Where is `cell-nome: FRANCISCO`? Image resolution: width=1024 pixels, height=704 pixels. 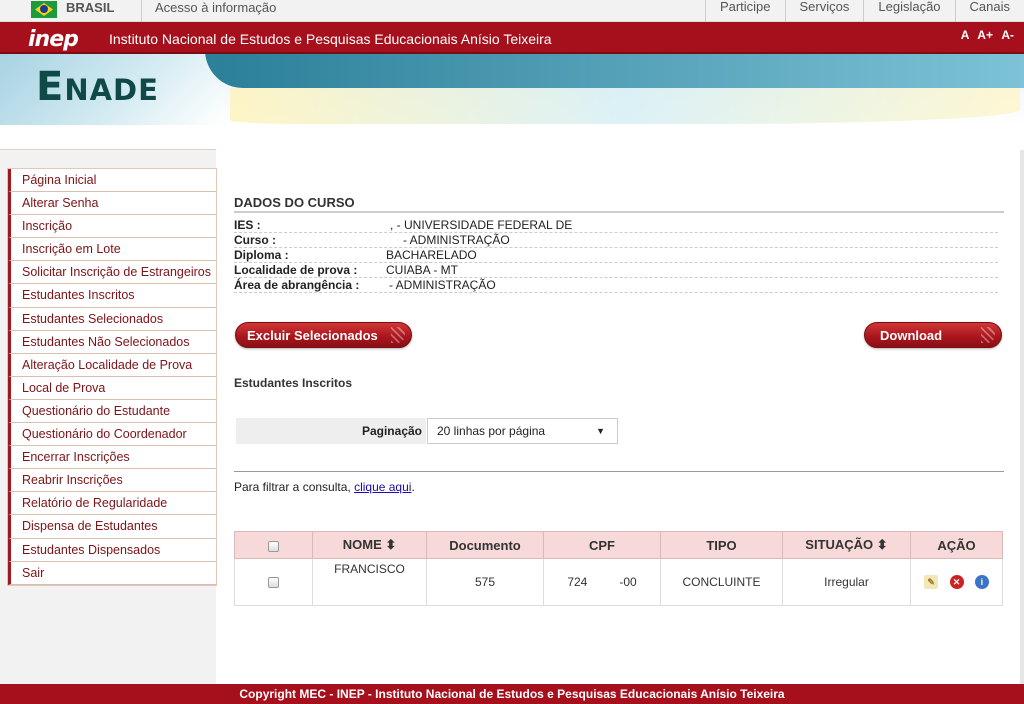
cell-nome: FRANCISCO is located at coordinates (369, 582).